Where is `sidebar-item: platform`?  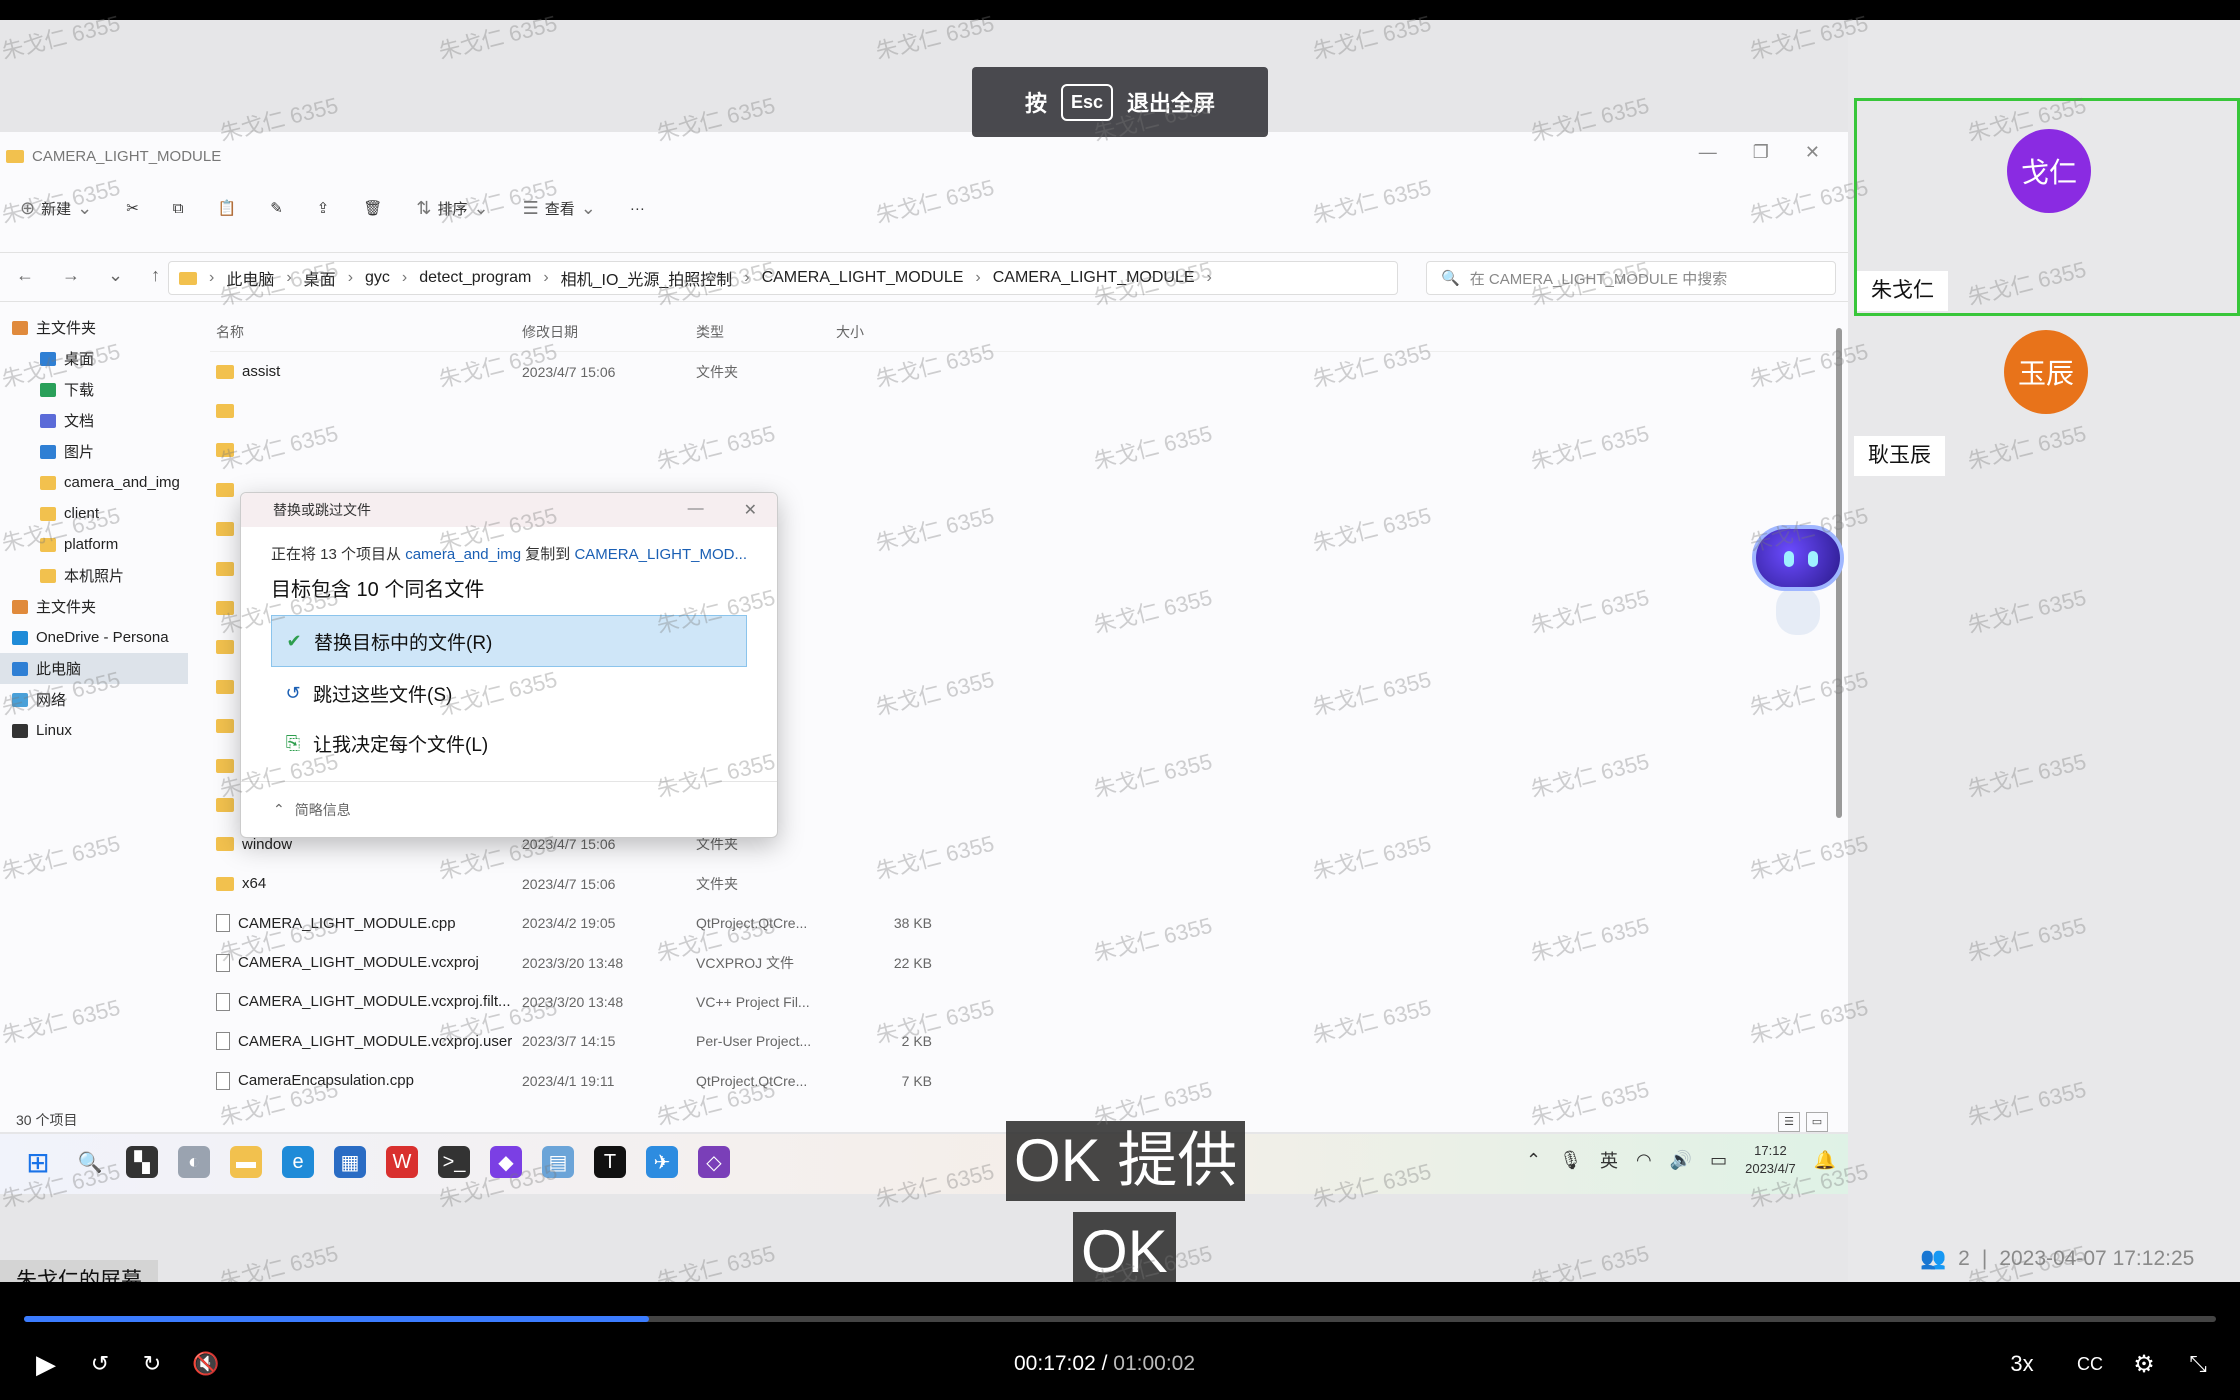 sidebar-item: platform is located at coordinates (94, 544).